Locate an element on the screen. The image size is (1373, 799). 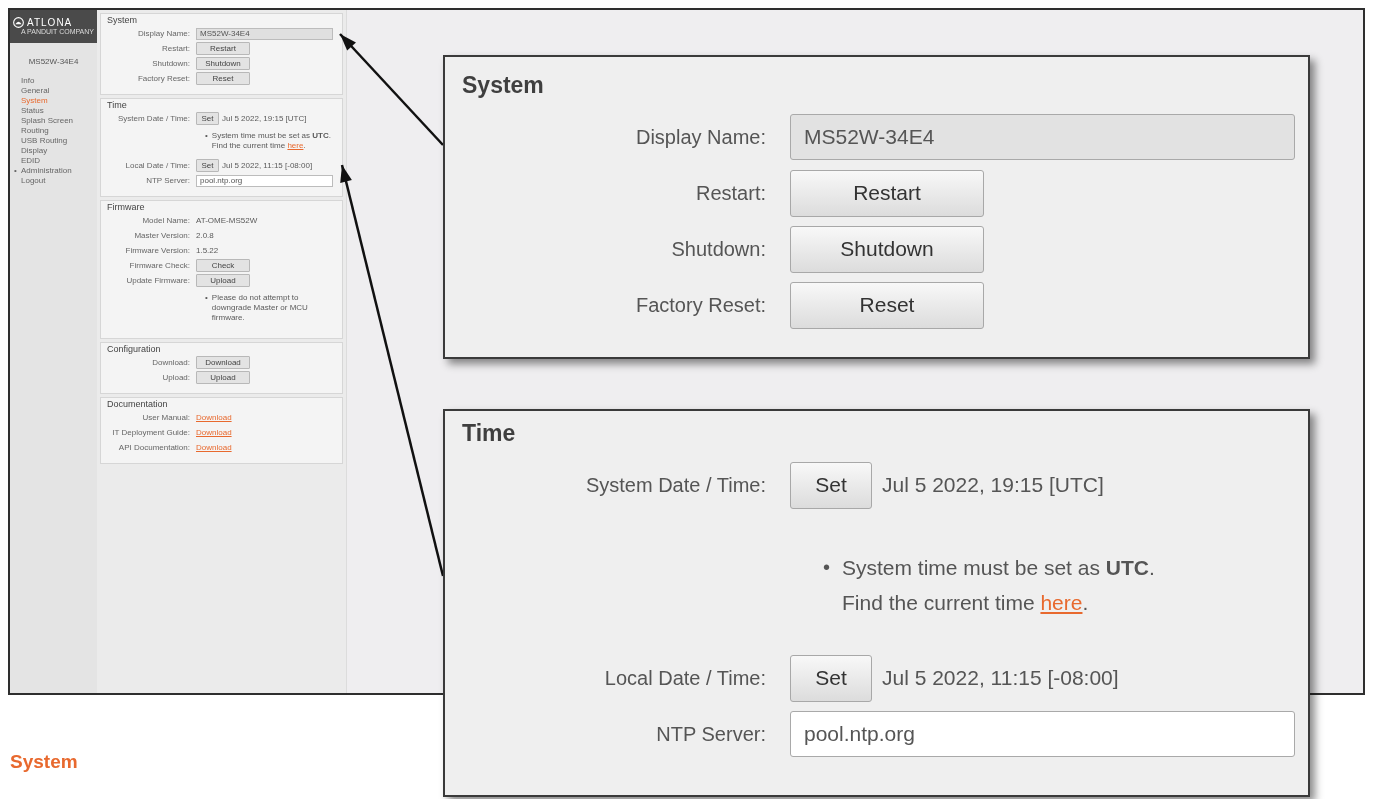
nav-item: Routing is located at coordinates (35, 131).